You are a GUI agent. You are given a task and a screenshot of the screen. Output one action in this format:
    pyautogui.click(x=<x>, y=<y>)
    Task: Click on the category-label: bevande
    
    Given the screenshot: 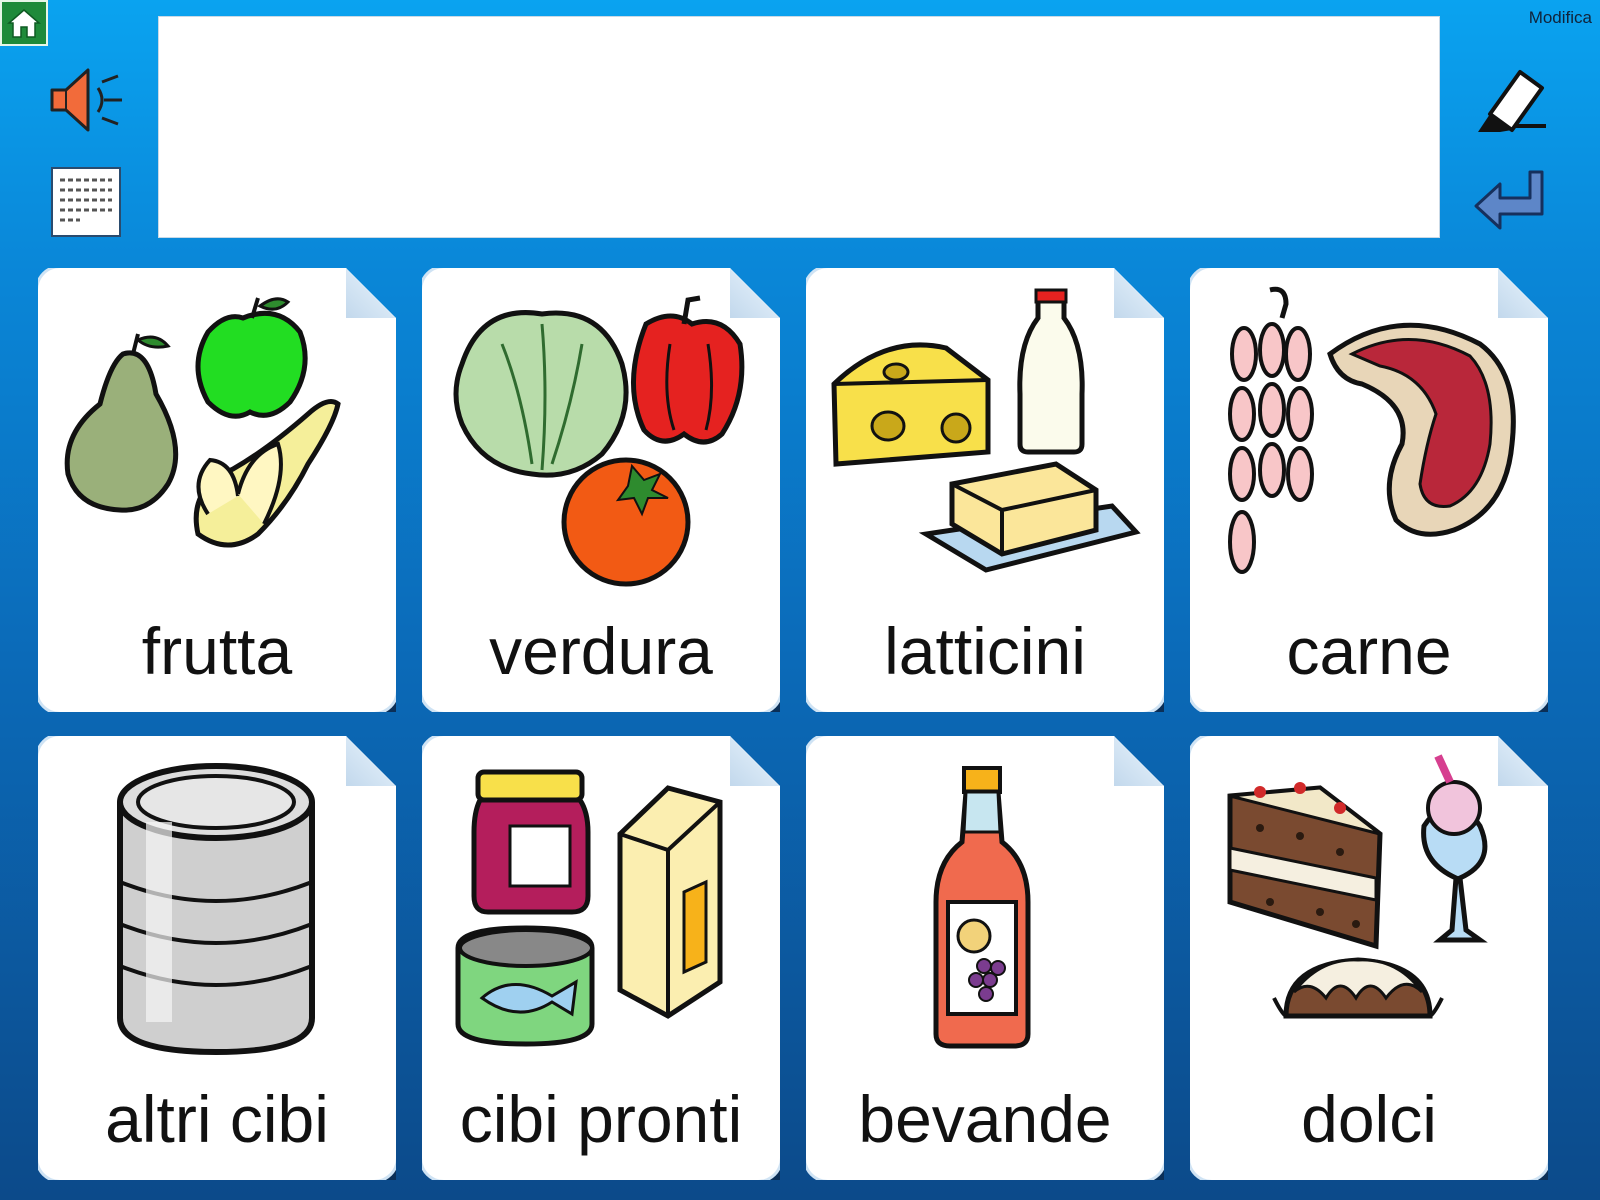 What is the action you would take?
    pyautogui.click(x=985, y=1119)
    